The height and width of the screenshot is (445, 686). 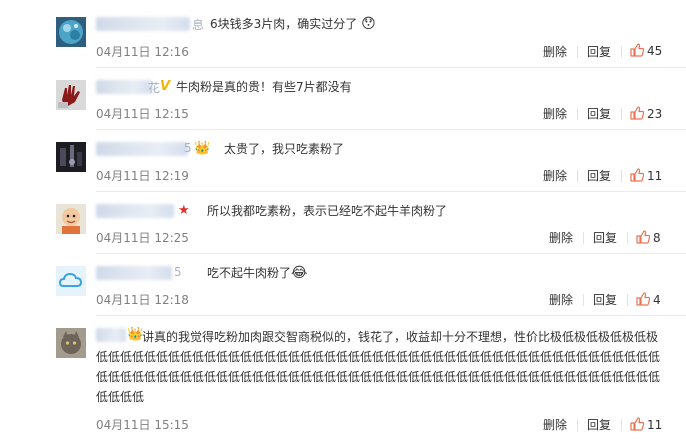 I want to click on like-count: 23, so click(x=655, y=114).